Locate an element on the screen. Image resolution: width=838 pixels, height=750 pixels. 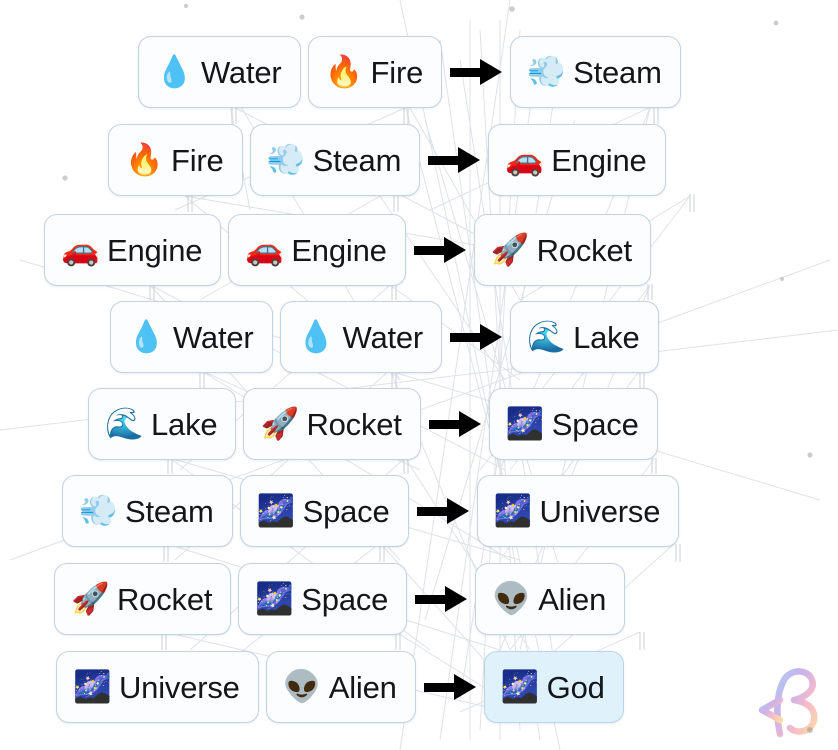
recipe-row: 💧 Water 💧 Water 🌊 Lake is located at coordinates (384, 337).